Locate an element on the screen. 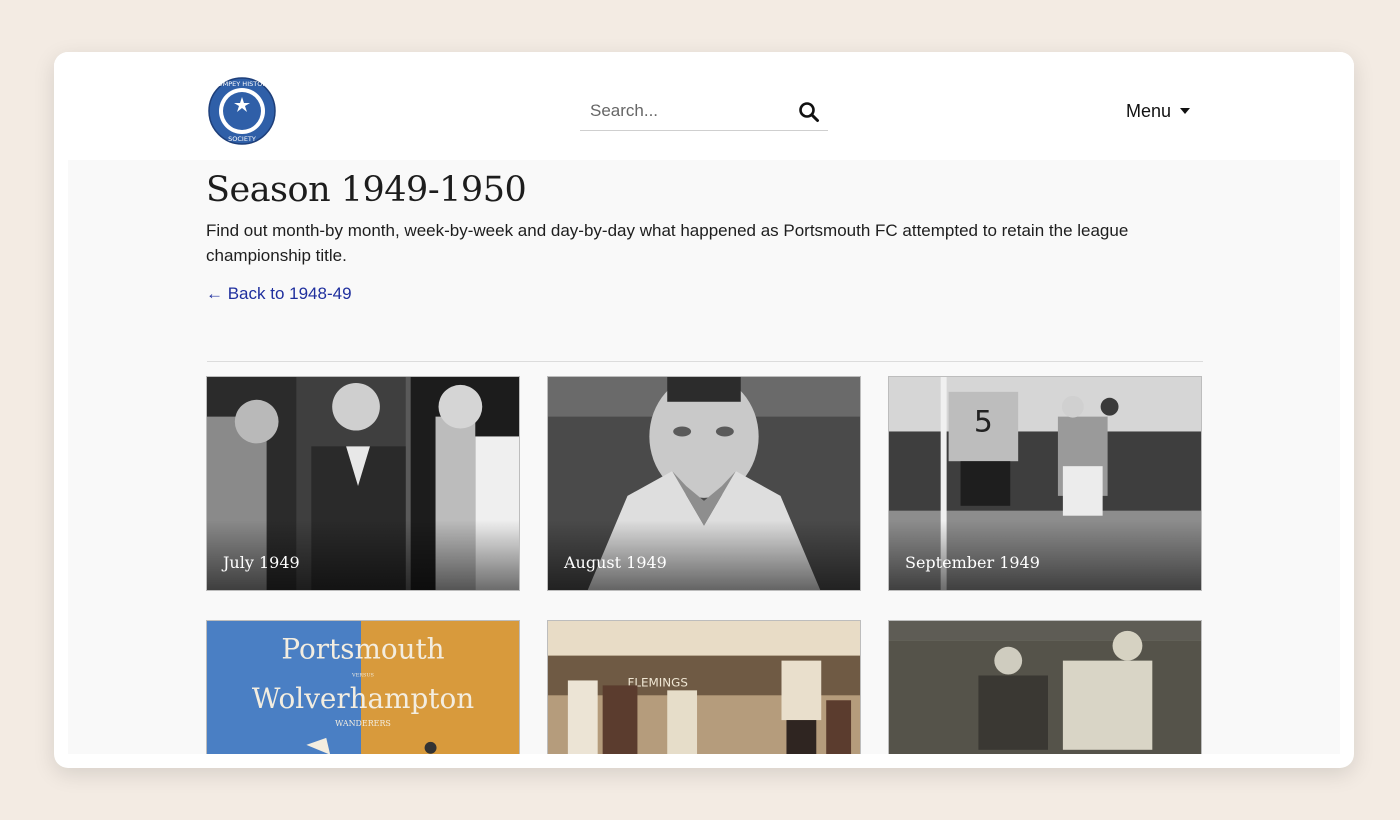 The height and width of the screenshot is (820, 1400). caret-down-icon is located at coordinates (1185, 111).